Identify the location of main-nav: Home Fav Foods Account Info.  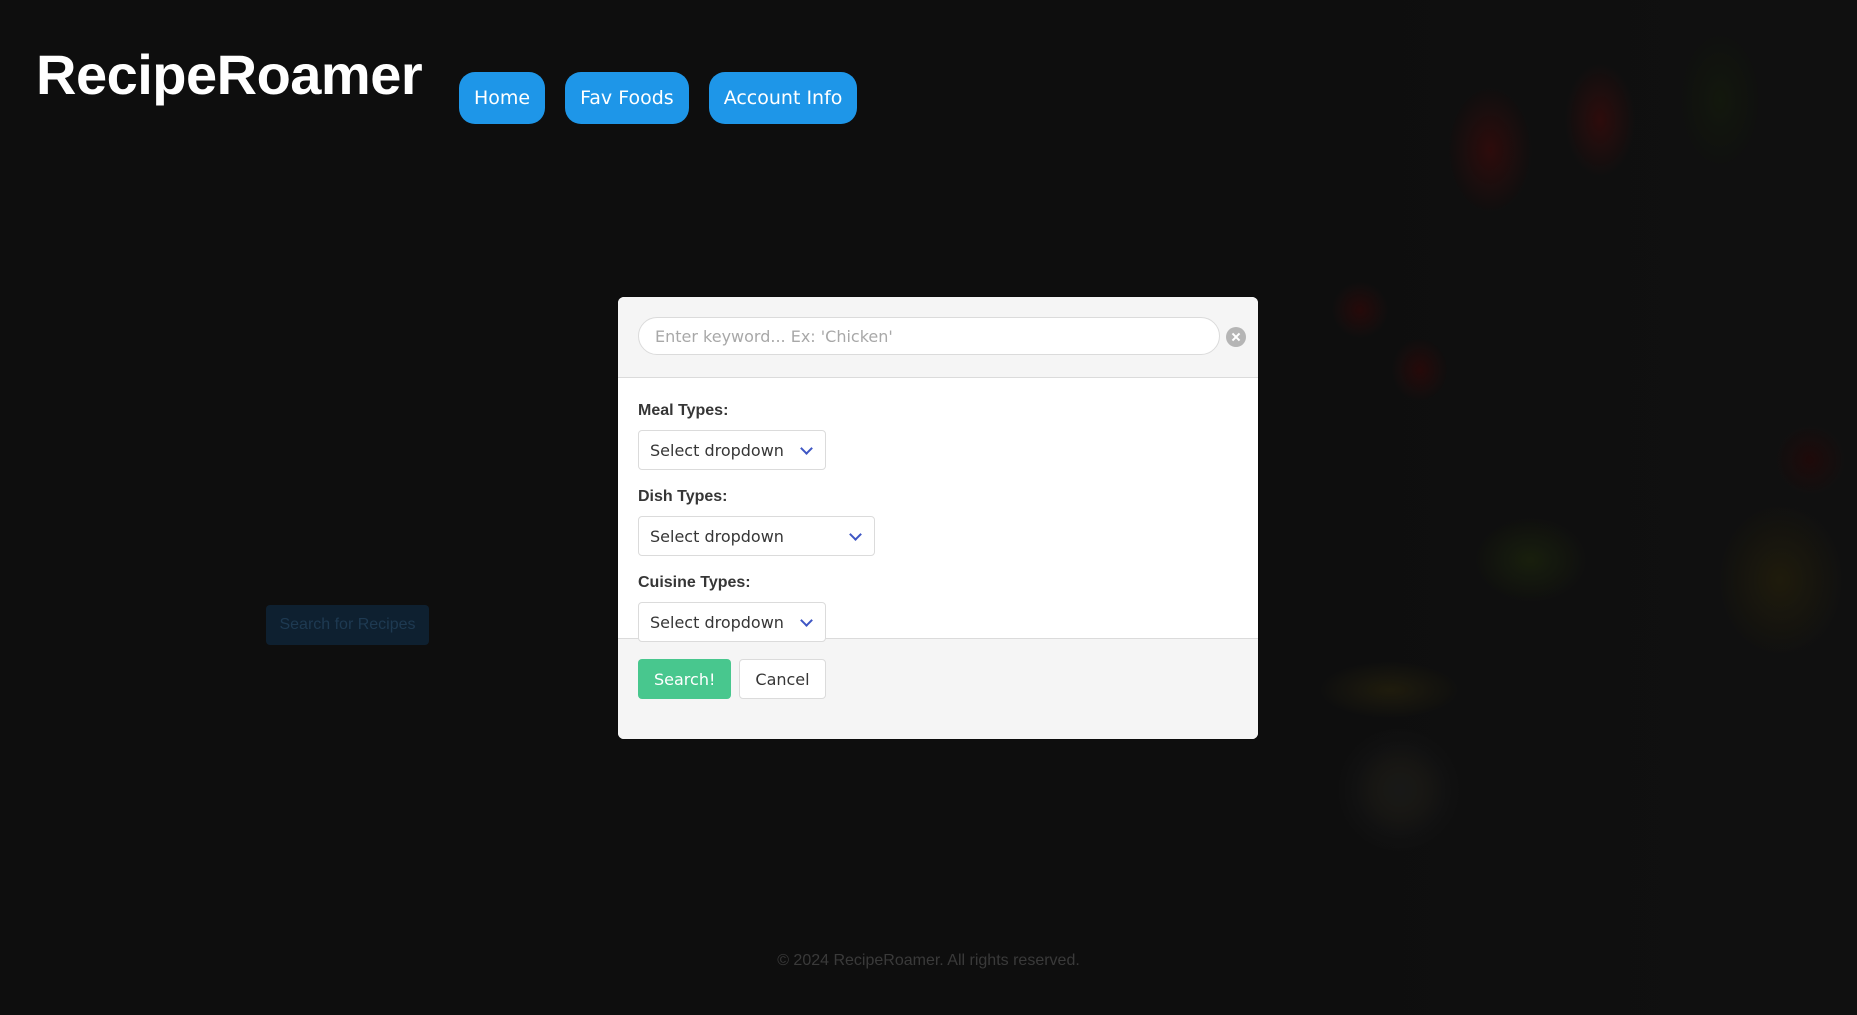
(658, 98).